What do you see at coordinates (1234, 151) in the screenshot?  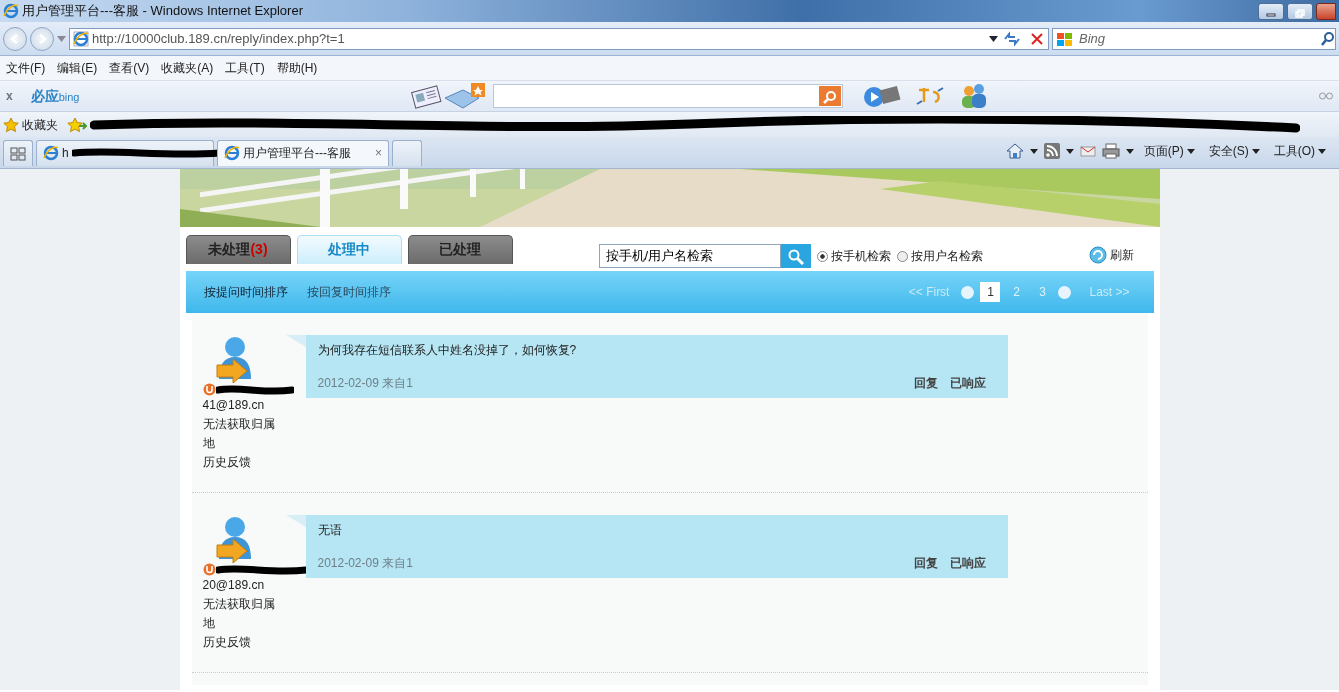 I see `command-menu: 安全(S)` at bounding box center [1234, 151].